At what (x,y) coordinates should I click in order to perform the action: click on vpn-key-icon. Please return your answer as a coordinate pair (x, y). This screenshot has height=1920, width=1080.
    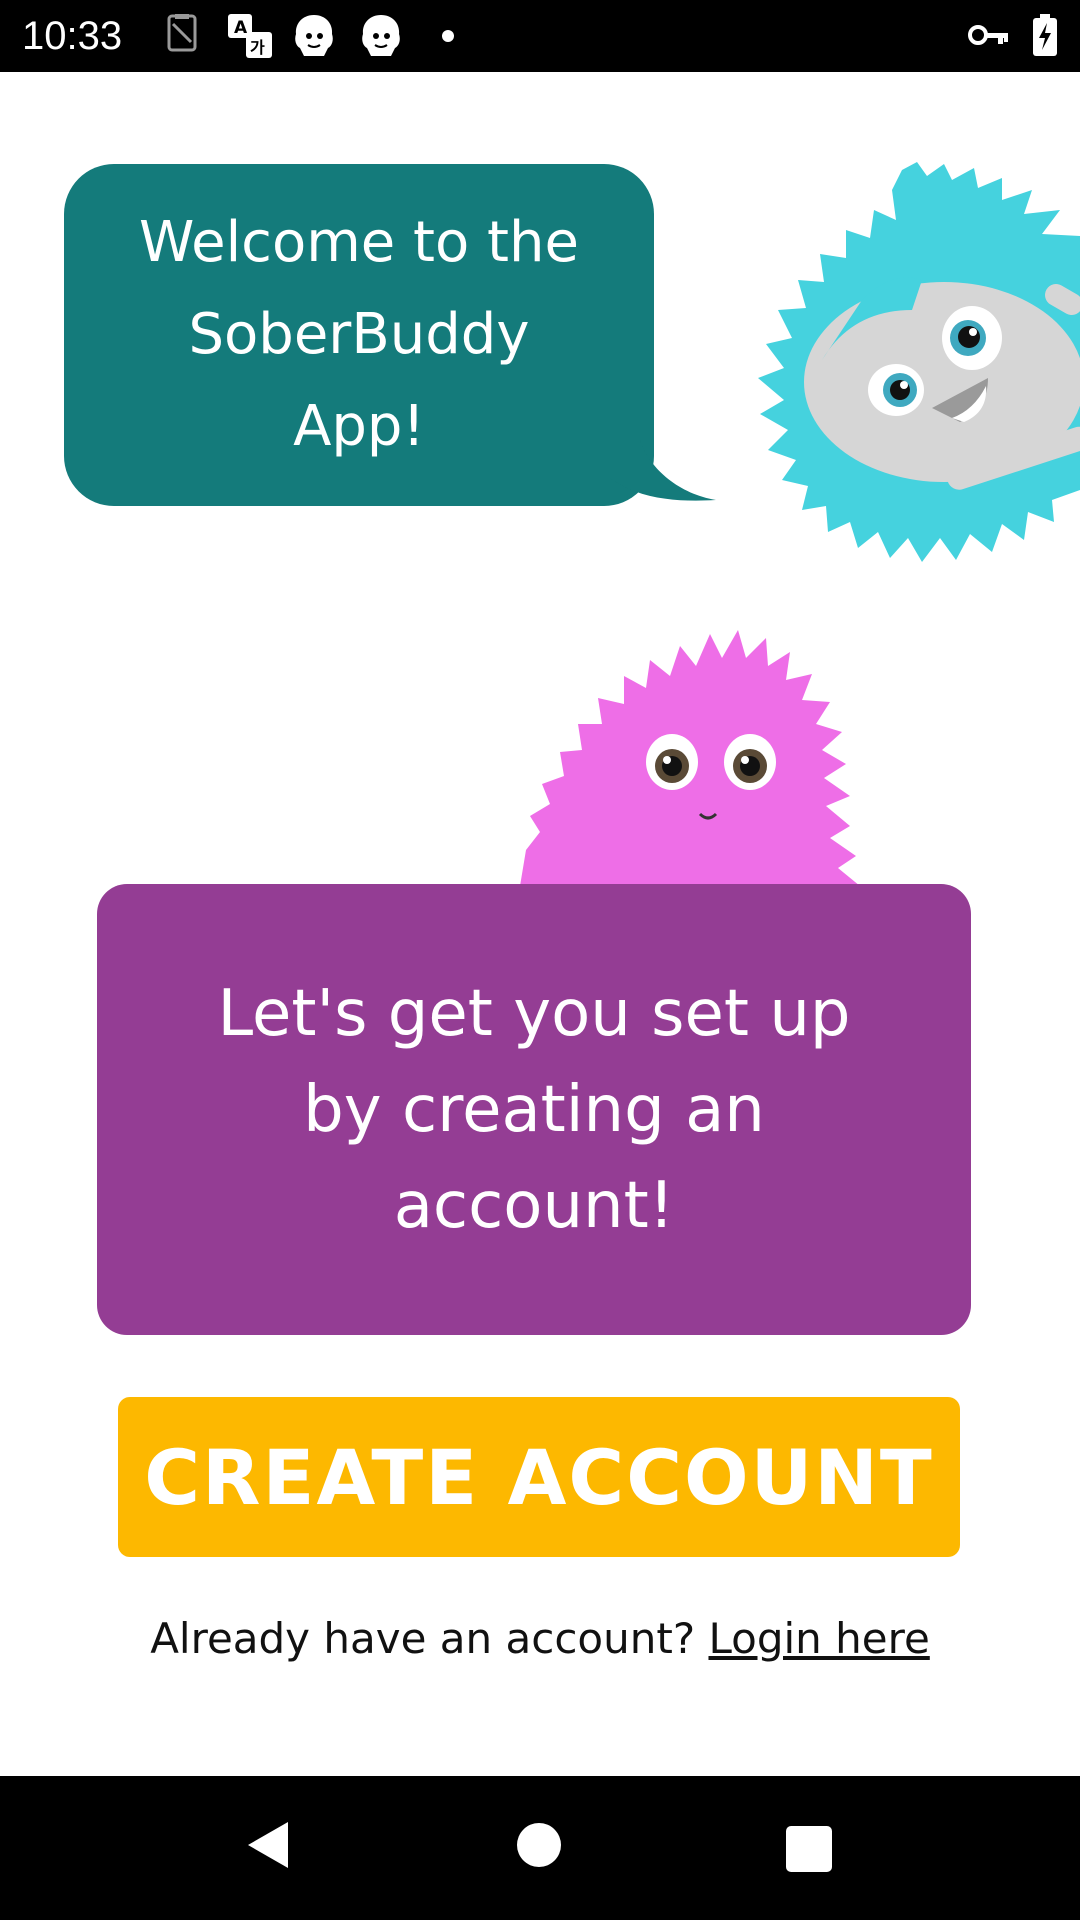
    Looking at the image, I should click on (988, 35).